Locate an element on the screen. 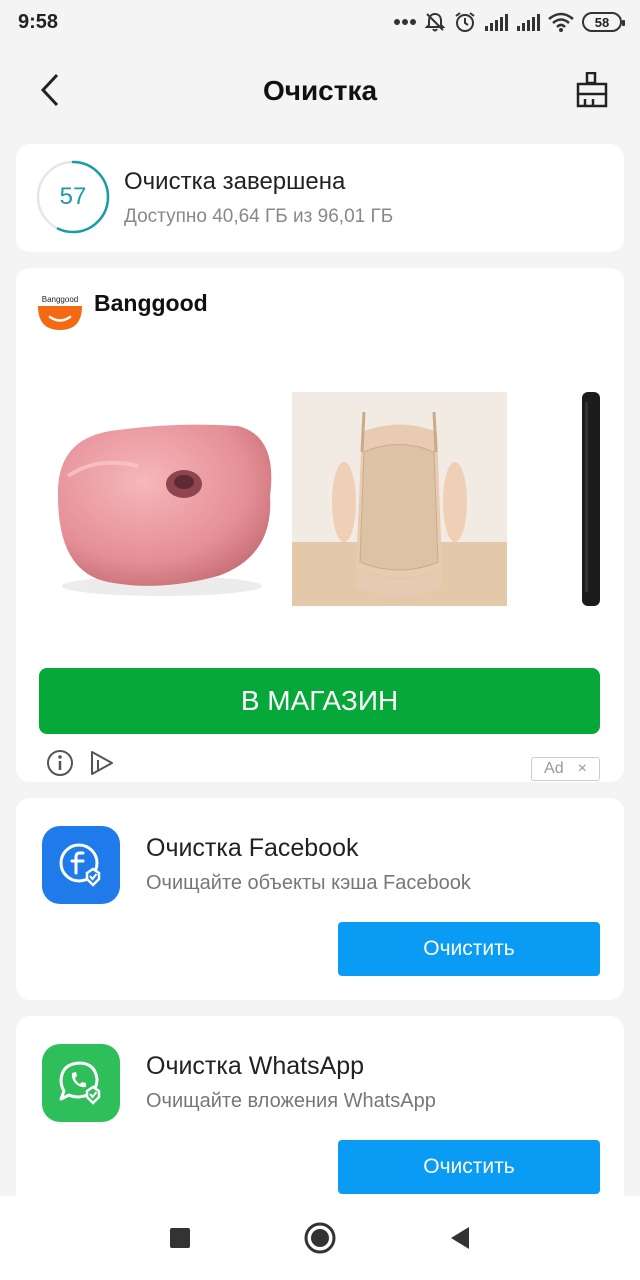 This screenshot has width=640, height=1280. wifi-icon is located at coordinates (561, 22).